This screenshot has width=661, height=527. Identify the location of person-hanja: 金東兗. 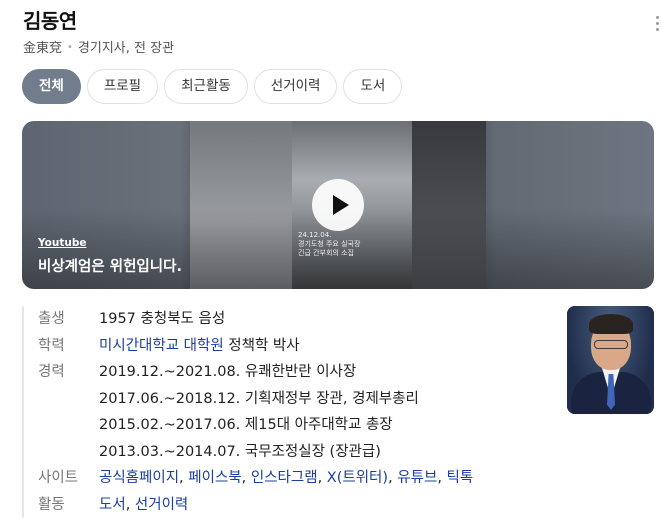
(43, 48).